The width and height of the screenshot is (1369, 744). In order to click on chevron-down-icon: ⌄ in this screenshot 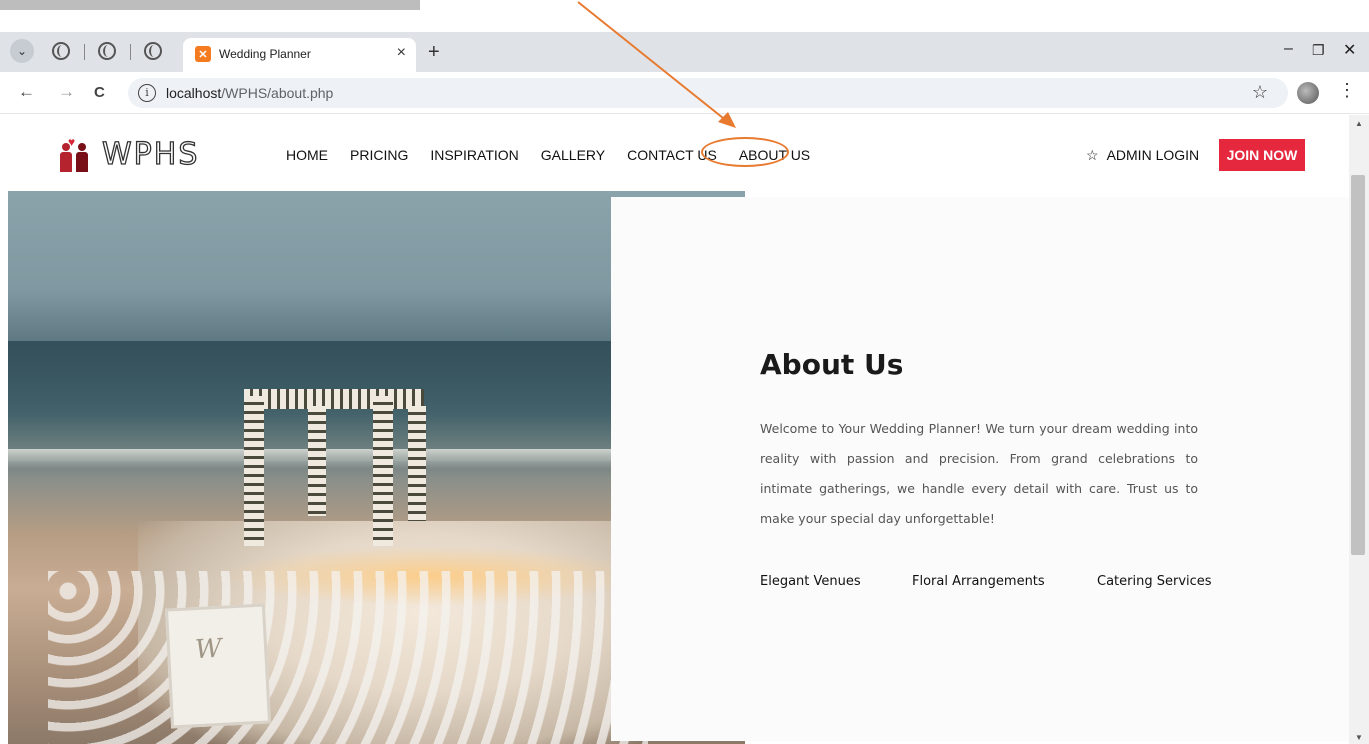, I will do `click(22, 51)`.